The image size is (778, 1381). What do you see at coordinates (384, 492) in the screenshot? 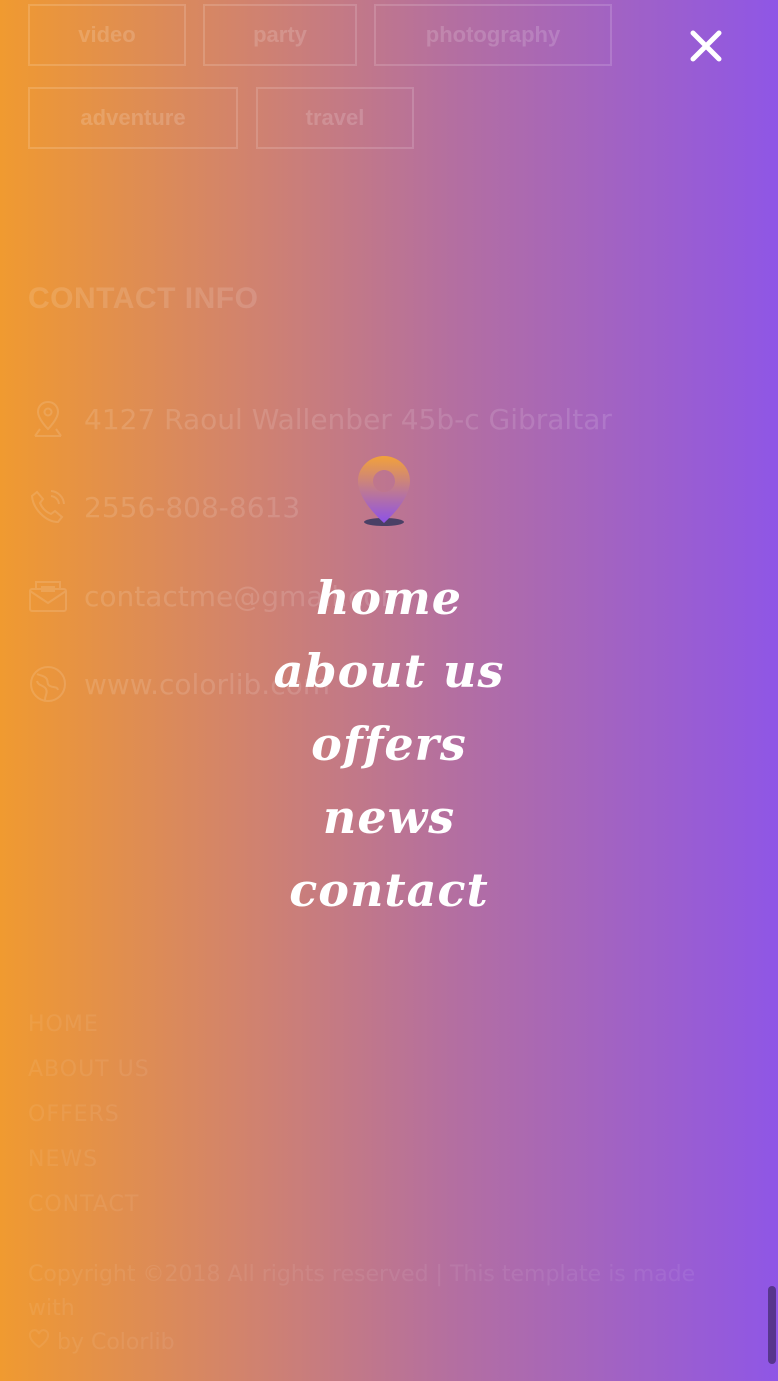
I see `location-pin-logo-icon` at bounding box center [384, 492].